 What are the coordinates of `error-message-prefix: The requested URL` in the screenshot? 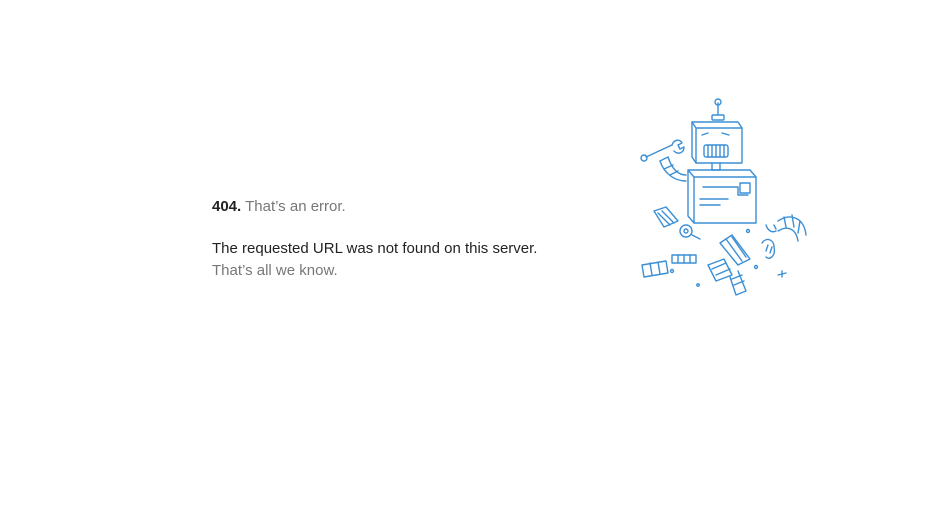 It's located at (277, 248).